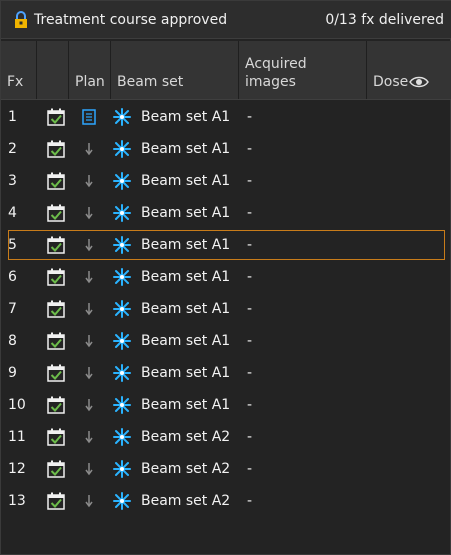 This screenshot has height=555, width=451. What do you see at coordinates (12, 181) in the screenshot?
I see `fraction-number: 3` at bounding box center [12, 181].